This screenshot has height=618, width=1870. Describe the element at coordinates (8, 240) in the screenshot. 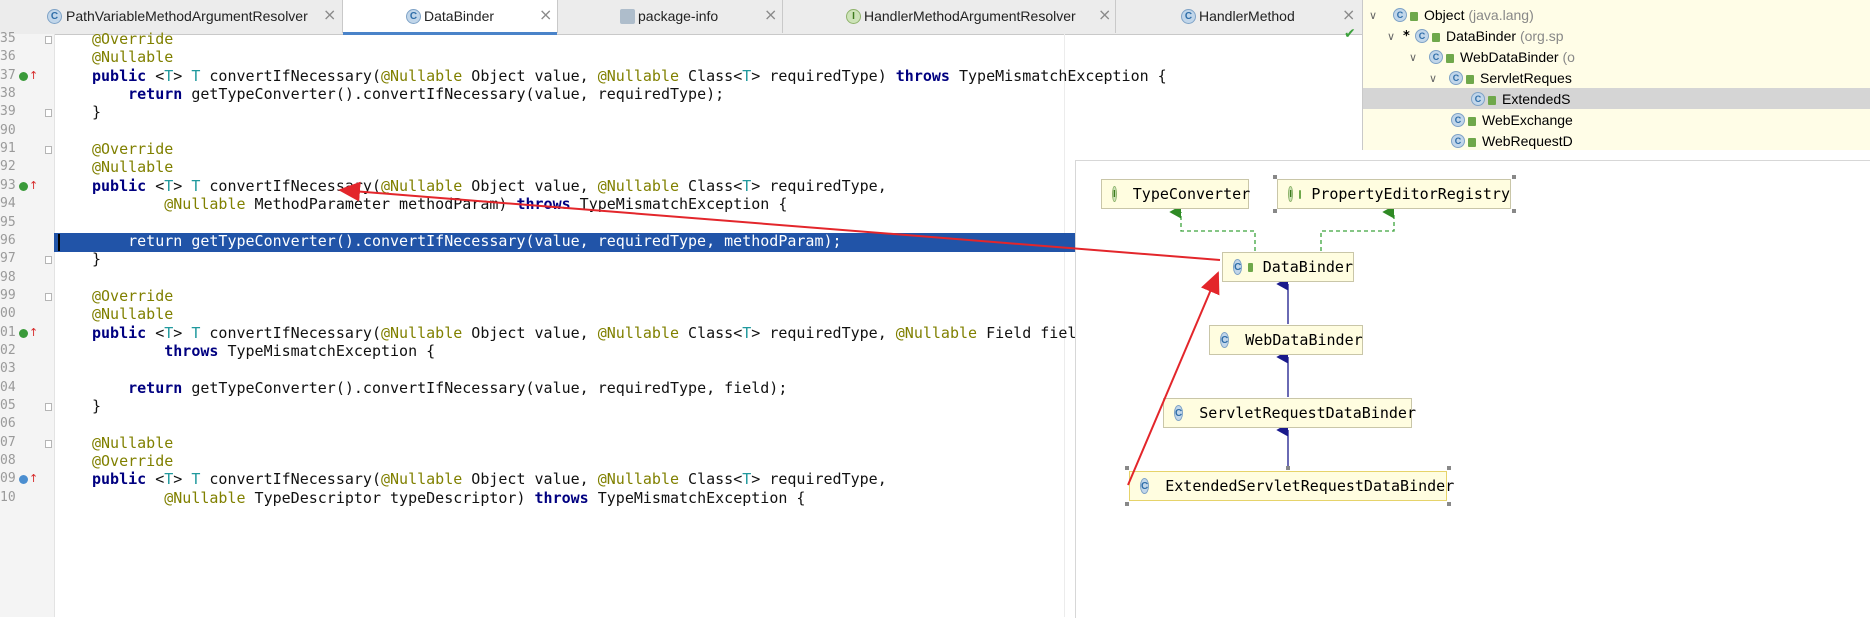

I see `line-number: 96` at that location.